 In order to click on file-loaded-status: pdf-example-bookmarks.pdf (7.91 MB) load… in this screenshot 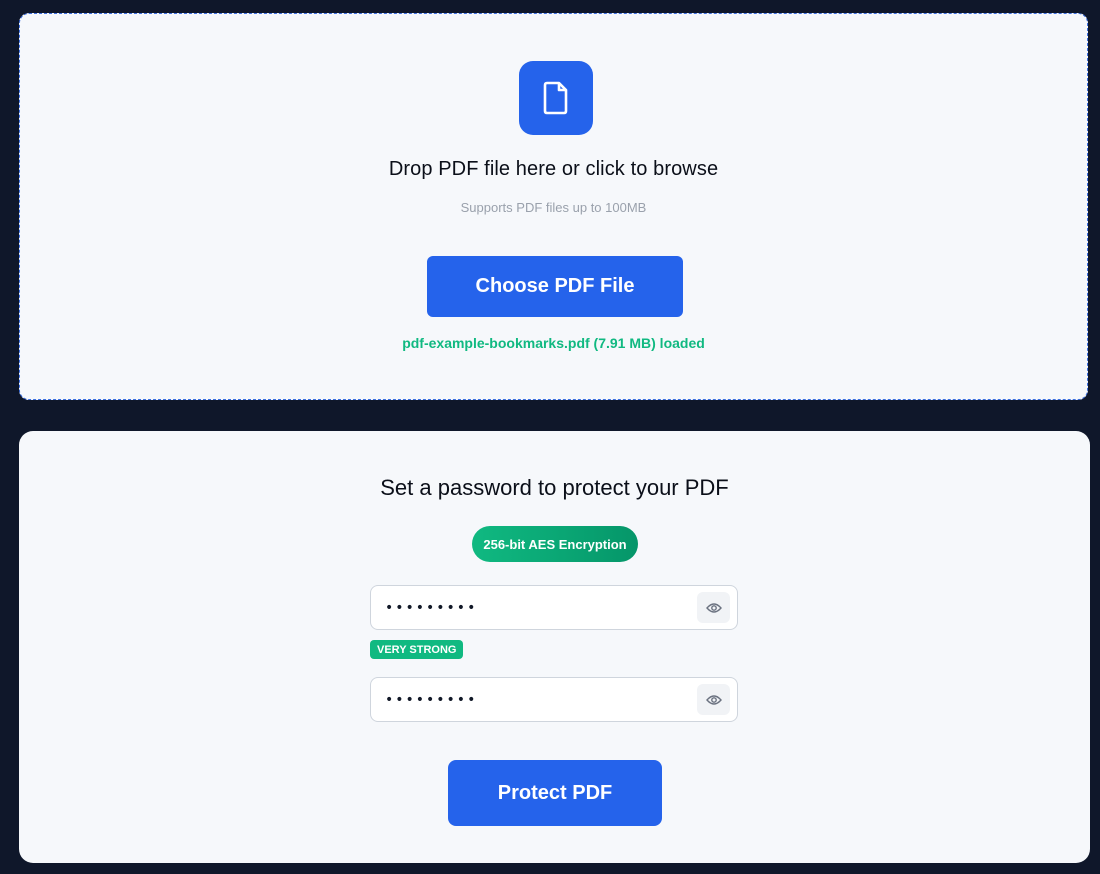, I will do `click(553, 343)`.